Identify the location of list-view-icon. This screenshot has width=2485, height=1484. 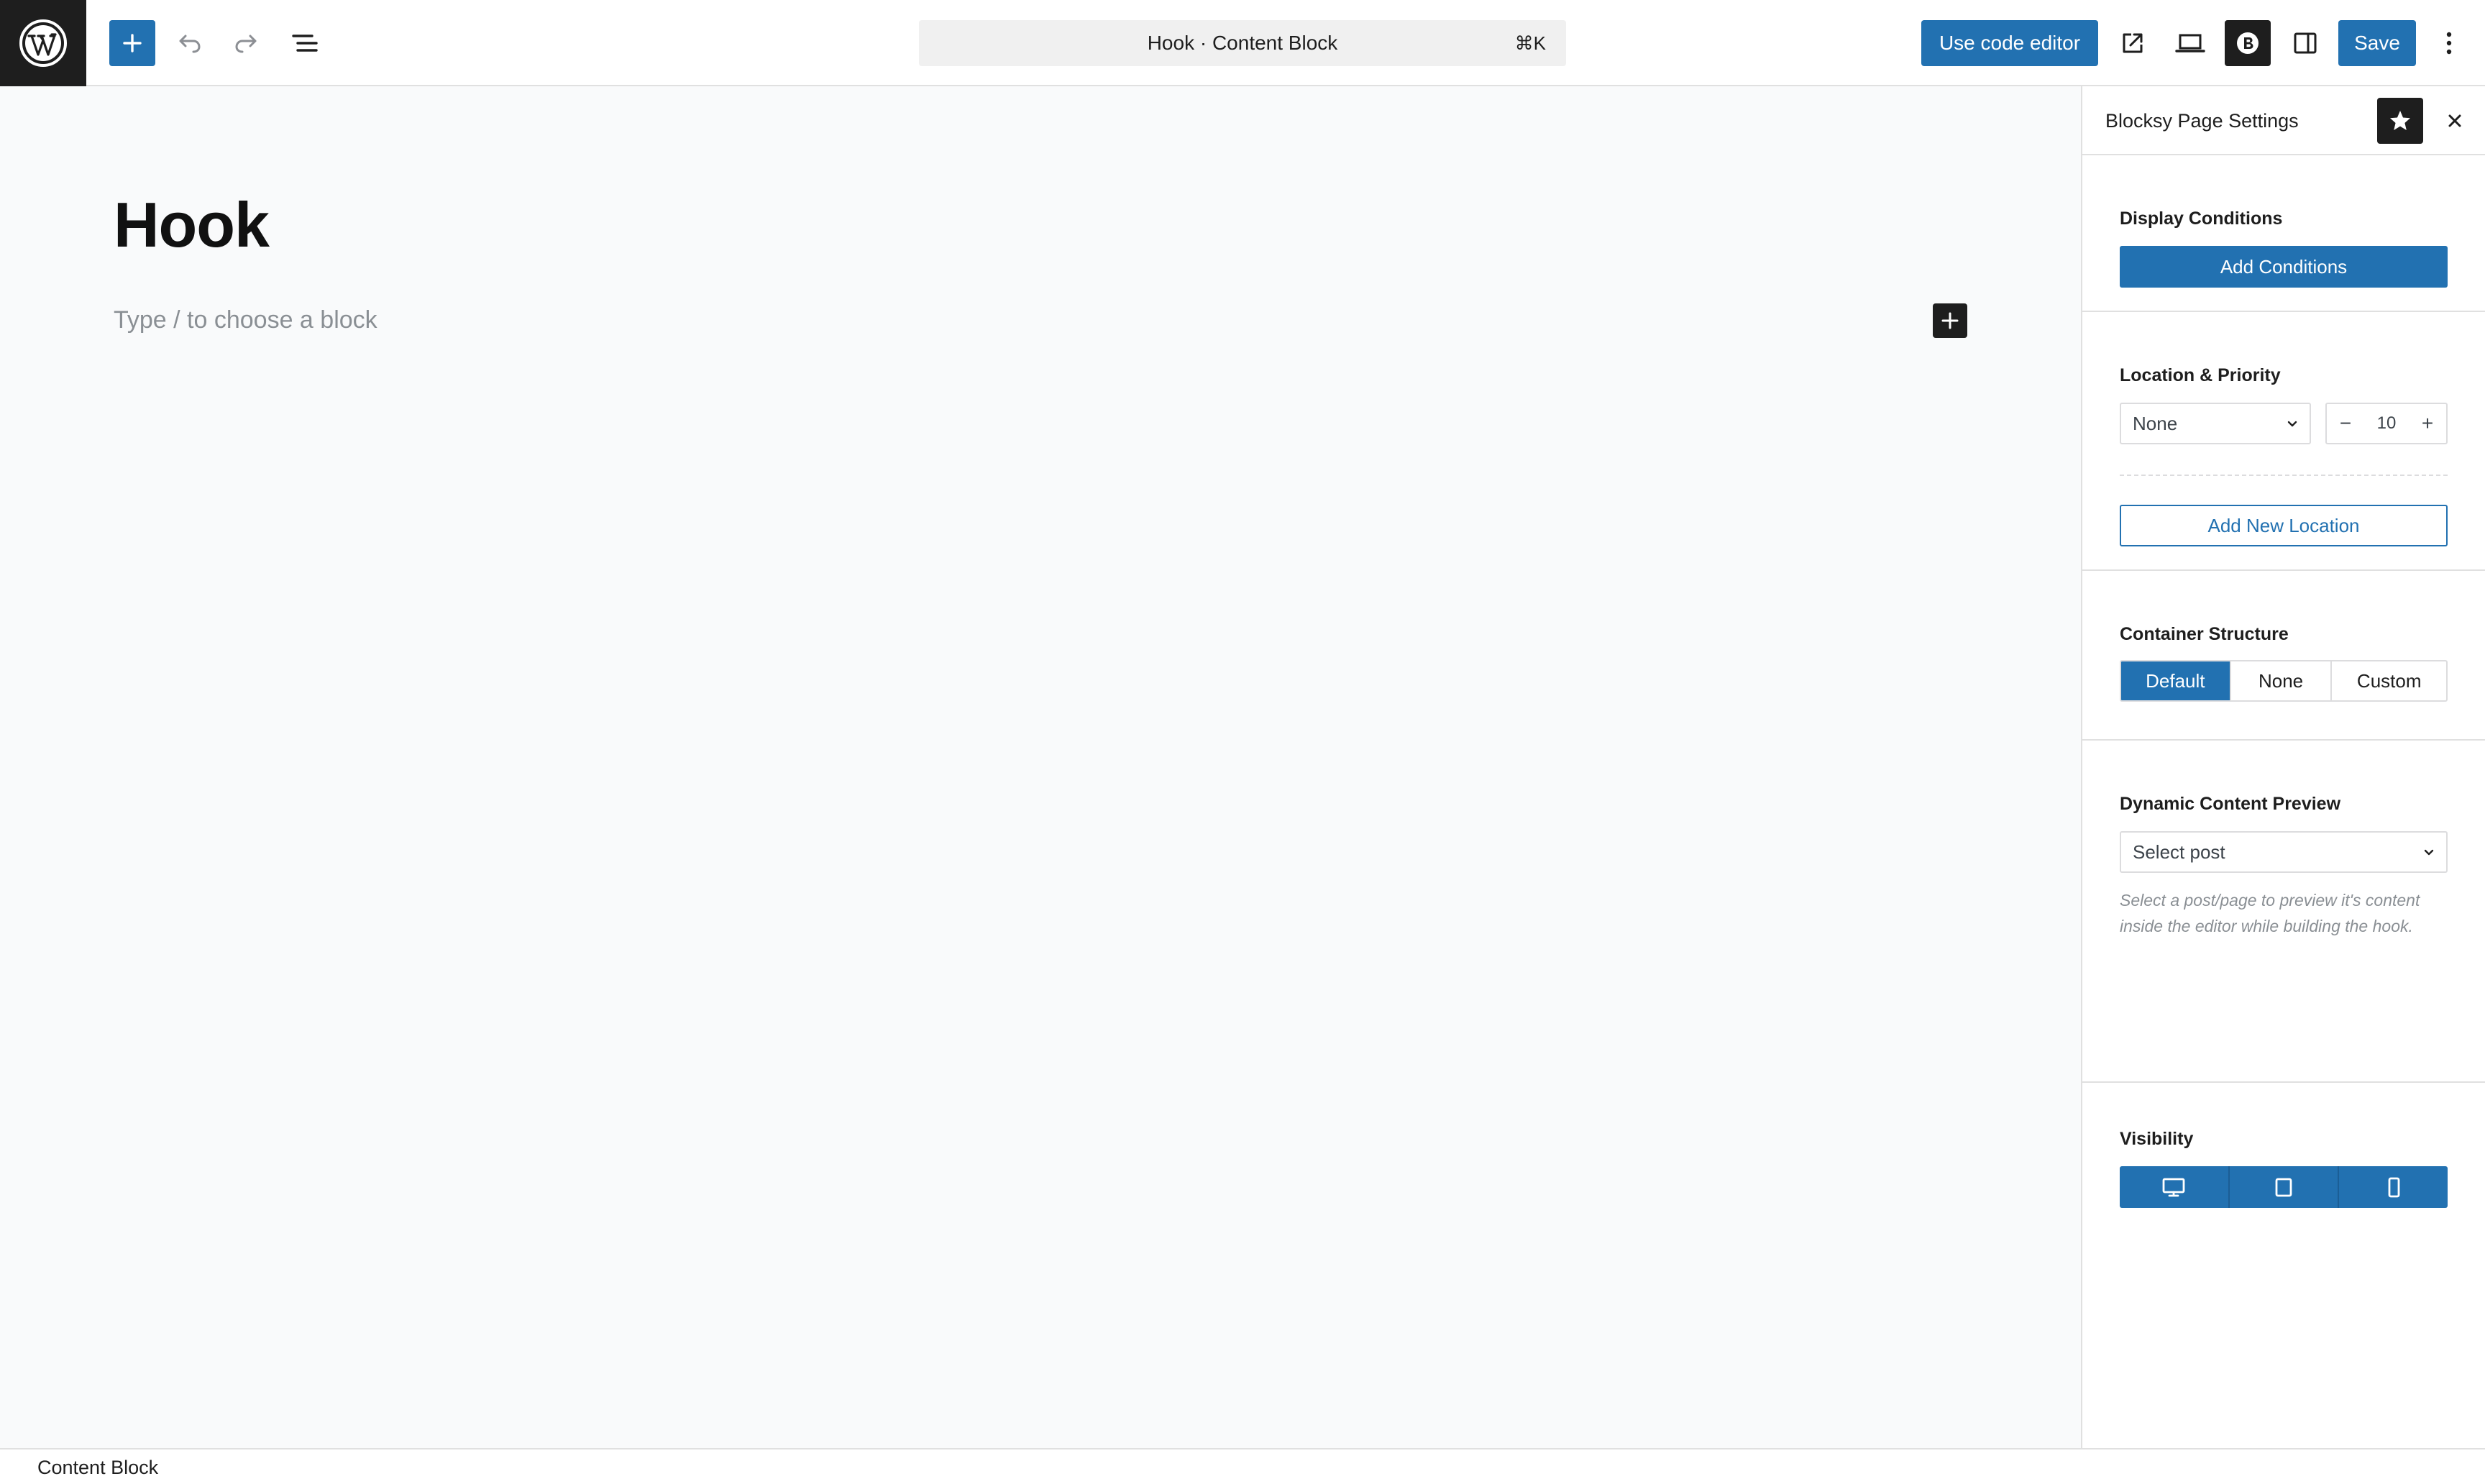
(305, 43).